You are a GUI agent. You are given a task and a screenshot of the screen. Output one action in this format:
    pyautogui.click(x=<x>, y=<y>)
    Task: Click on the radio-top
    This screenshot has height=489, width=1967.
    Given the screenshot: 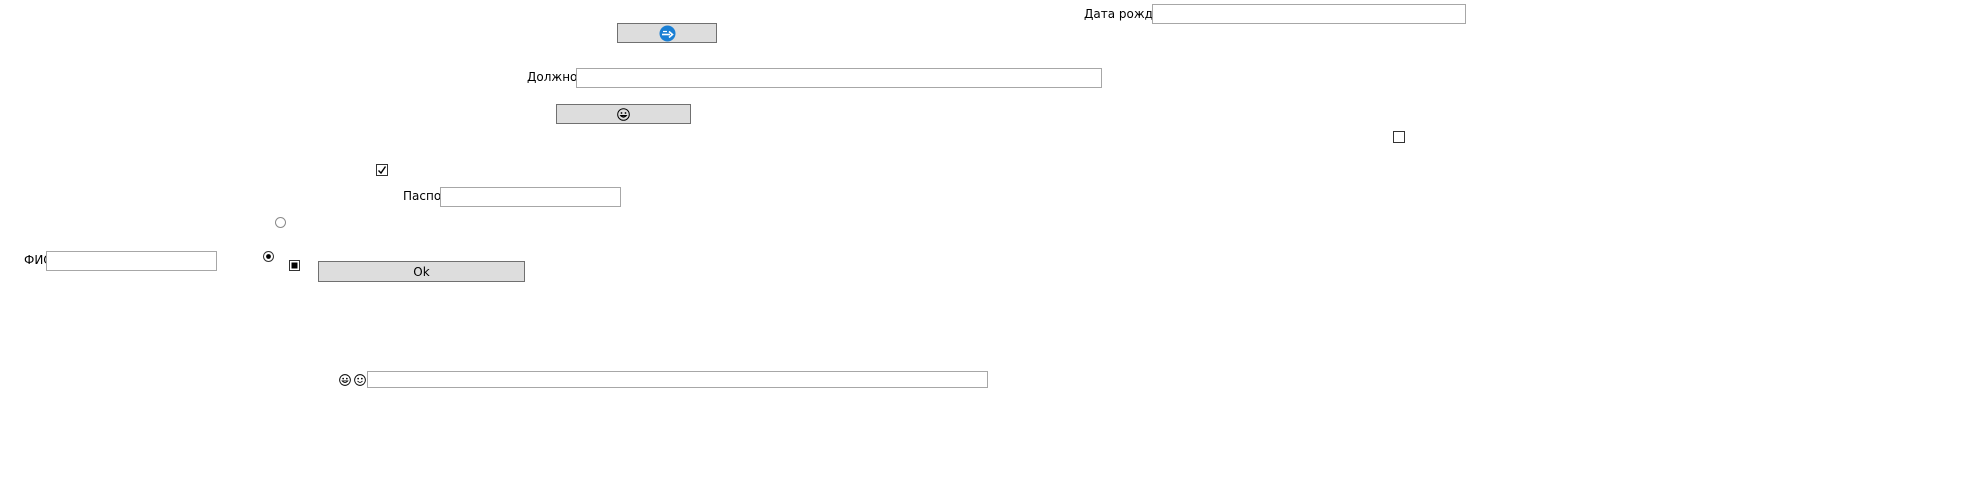 What is the action you would take?
    pyautogui.click(x=280, y=222)
    